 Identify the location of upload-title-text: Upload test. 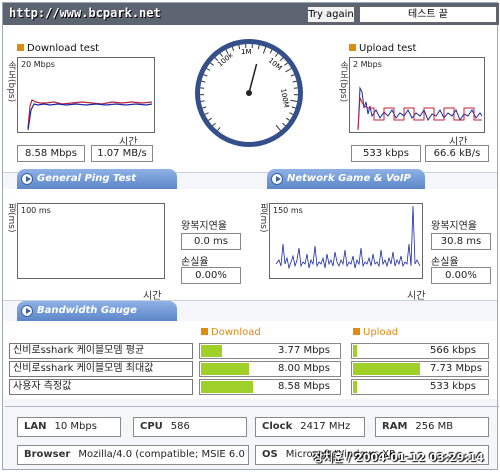
(388, 48).